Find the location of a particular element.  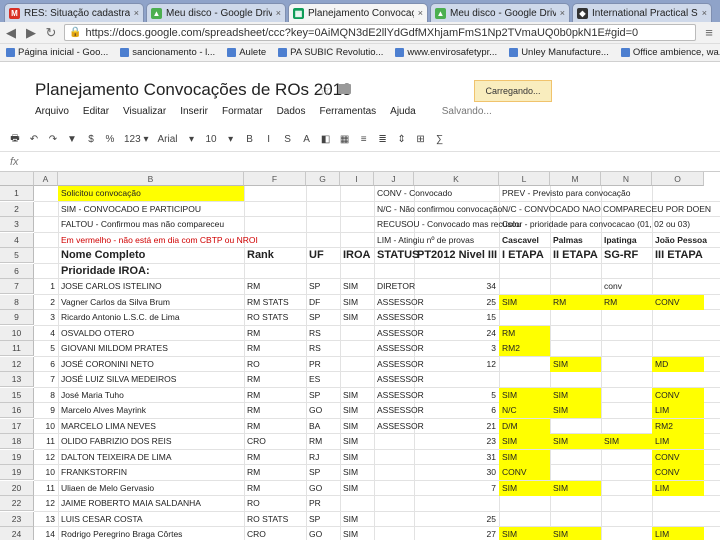

cell: RJ is located at coordinates (312, 457).